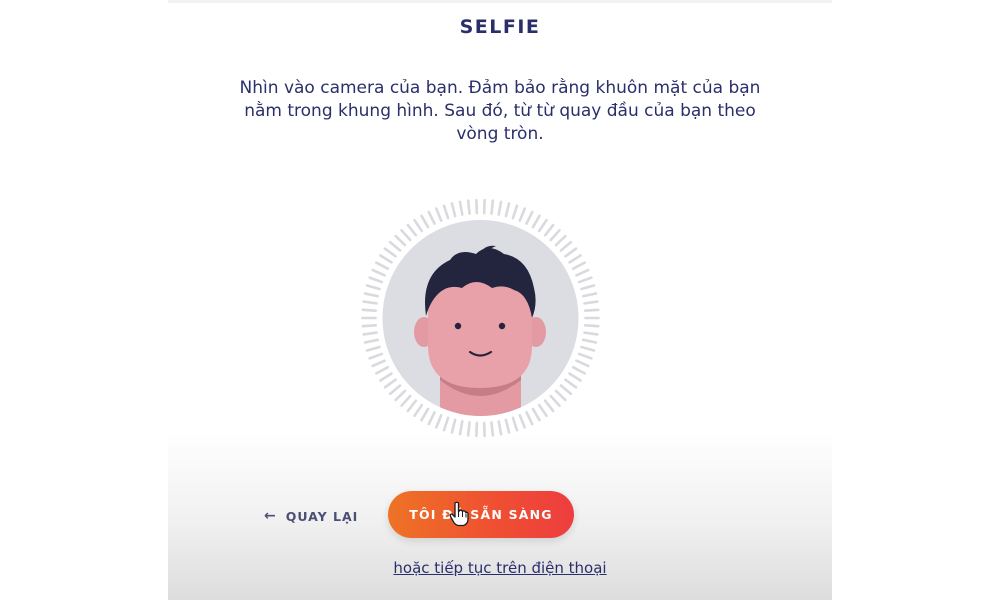 This screenshot has height=600, width=1000. Describe the element at coordinates (322, 516) in the screenshot. I see `back-button-label: QUAY LẠI` at that location.